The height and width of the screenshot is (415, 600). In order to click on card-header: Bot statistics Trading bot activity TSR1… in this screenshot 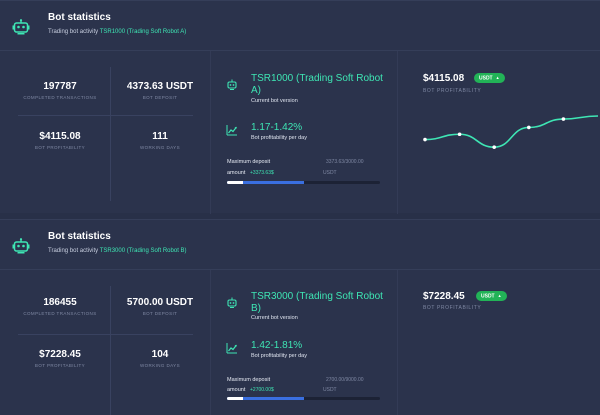, I will do `click(300, 26)`.